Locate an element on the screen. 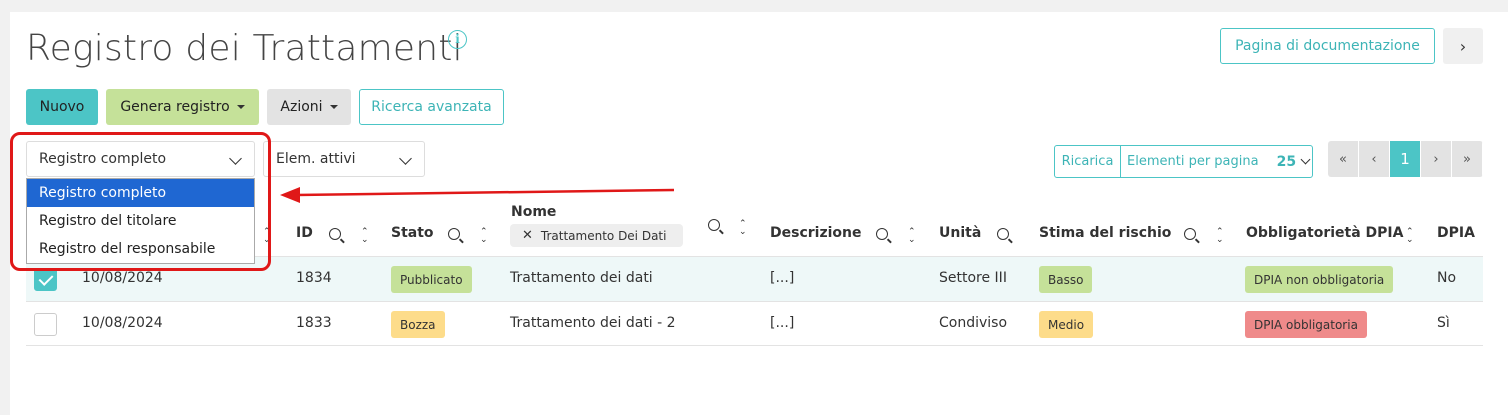 The image size is (1508, 415). status-select-value: Elem. attivi is located at coordinates (316, 159).